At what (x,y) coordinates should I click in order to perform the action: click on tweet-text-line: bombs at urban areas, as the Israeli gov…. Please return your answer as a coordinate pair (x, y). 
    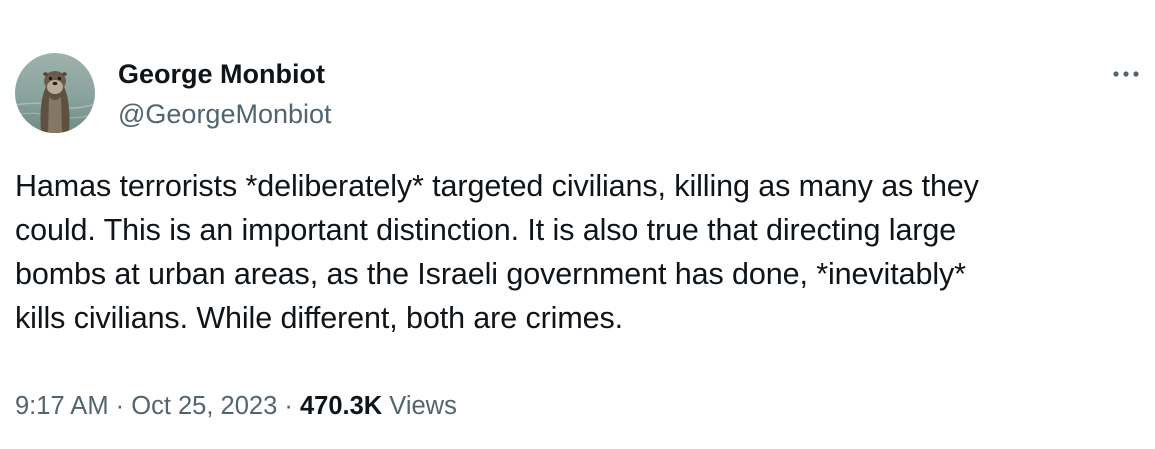
    Looking at the image, I should click on (490, 274).